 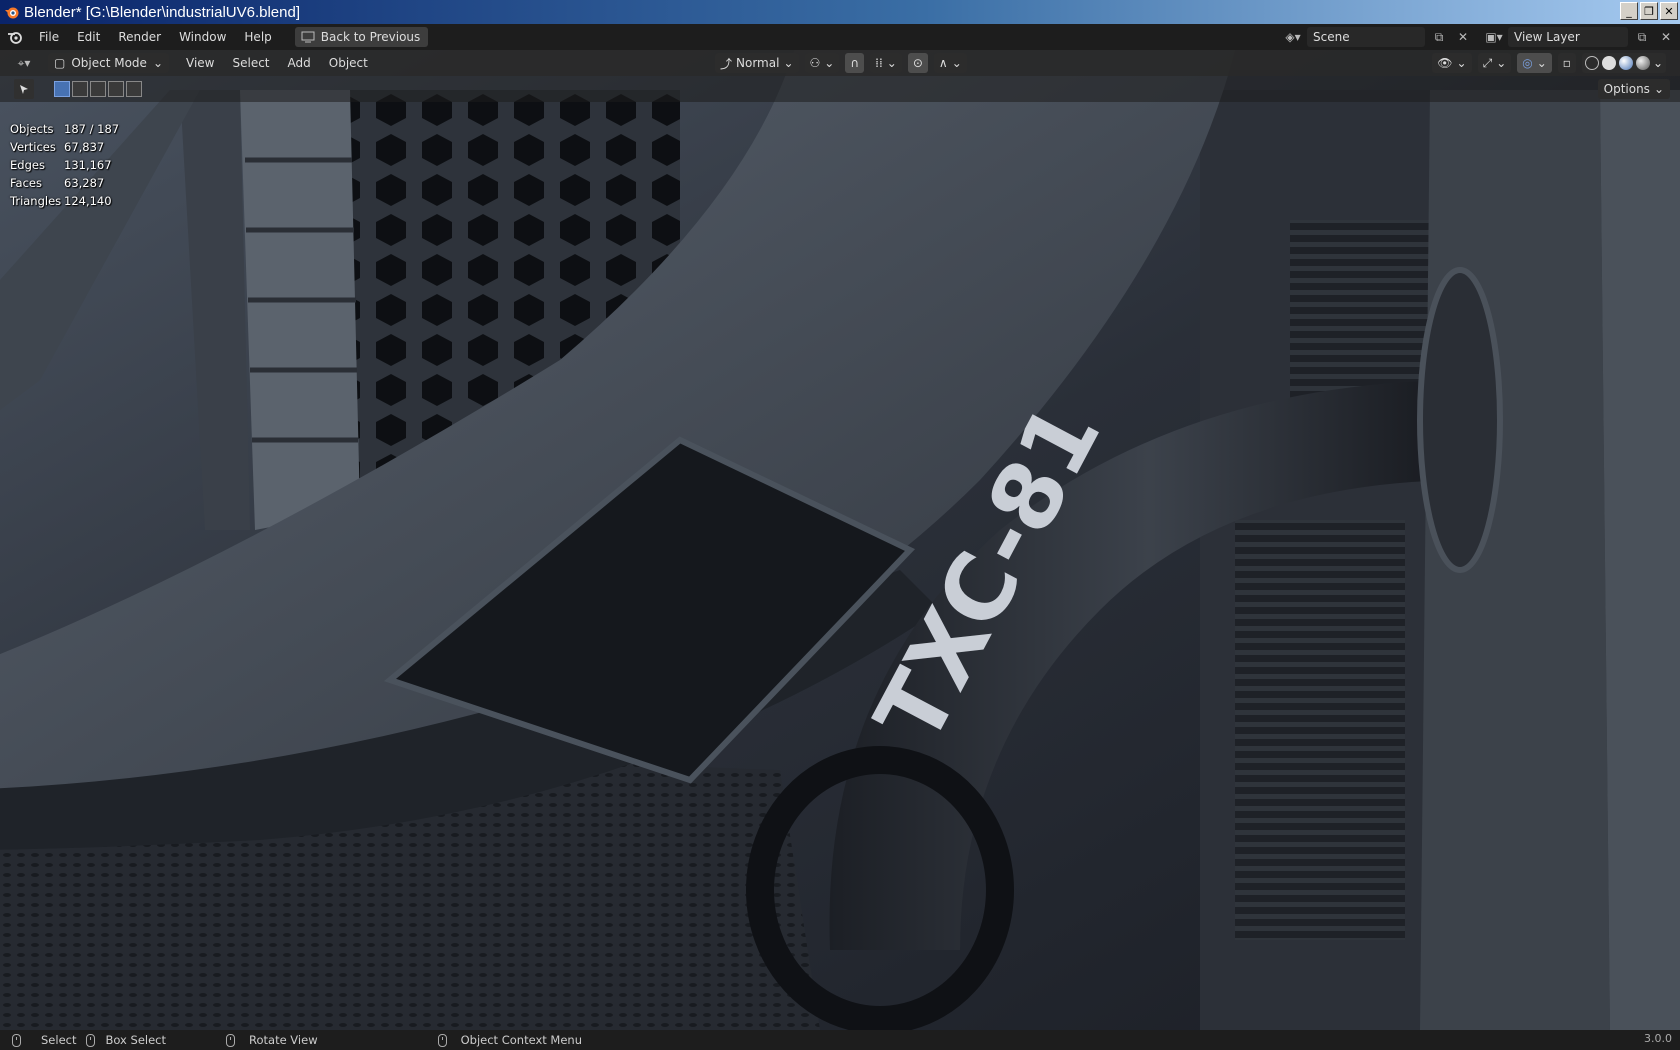 What do you see at coordinates (1445, 63) in the screenshot?
I see `eye-icon: 👁` at bounding box center [1445, 63].